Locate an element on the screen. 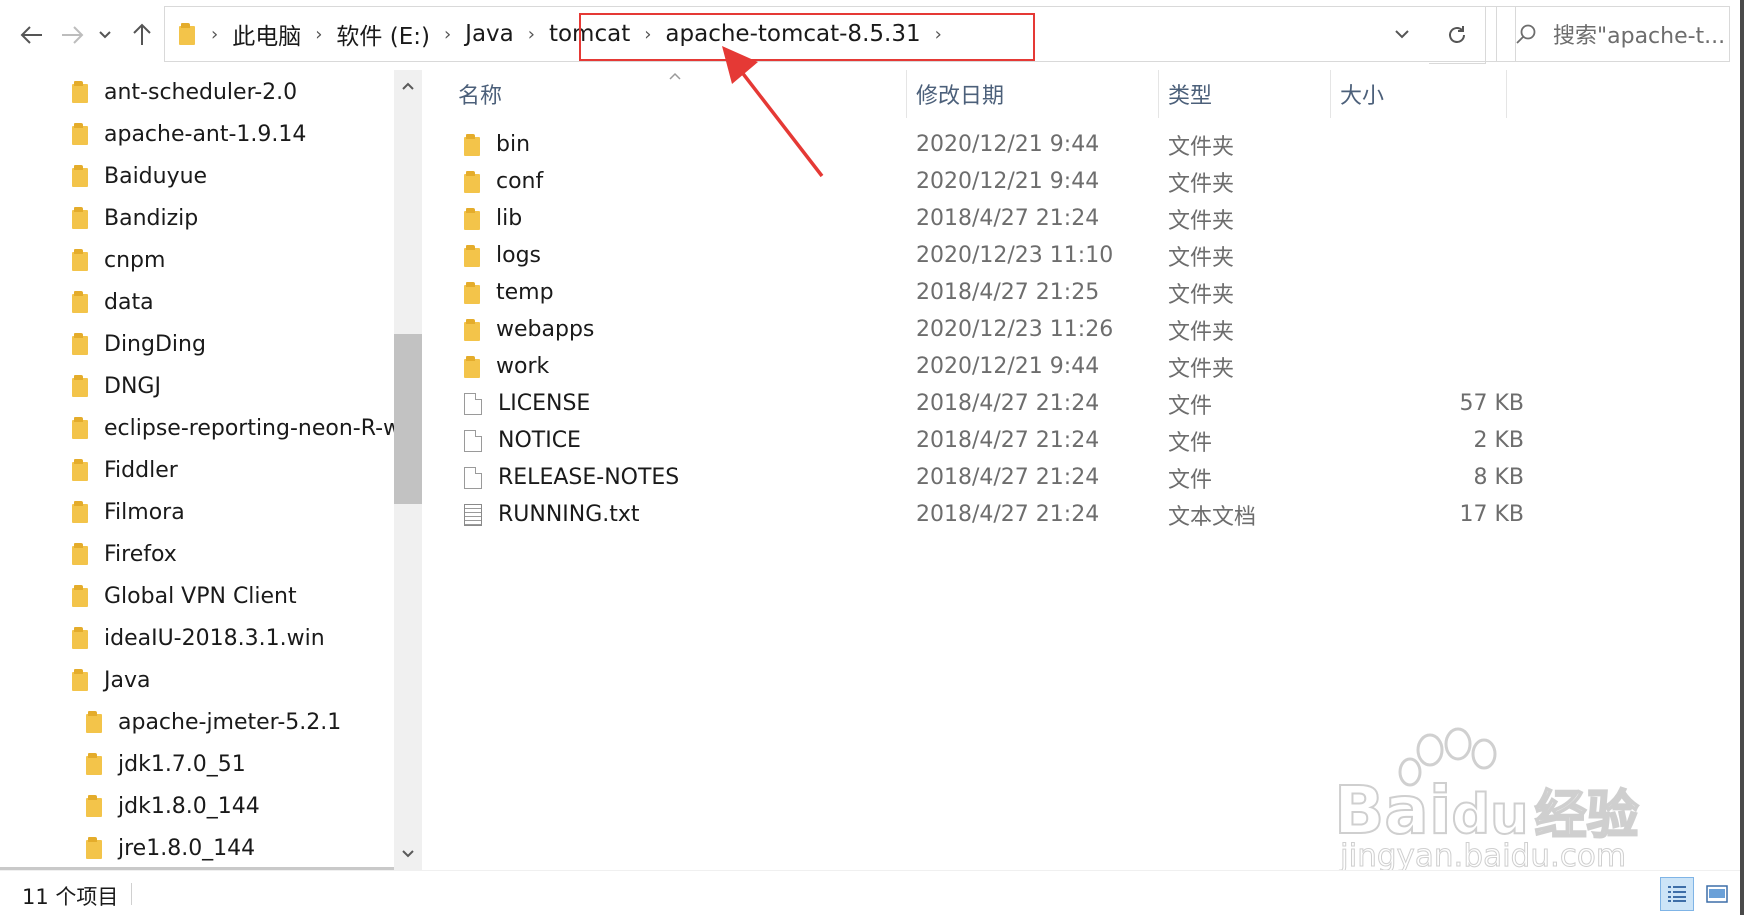 This screenshot has height=916, width=1744. tree-item-label: DingDing is located at coordinates (155, 344).